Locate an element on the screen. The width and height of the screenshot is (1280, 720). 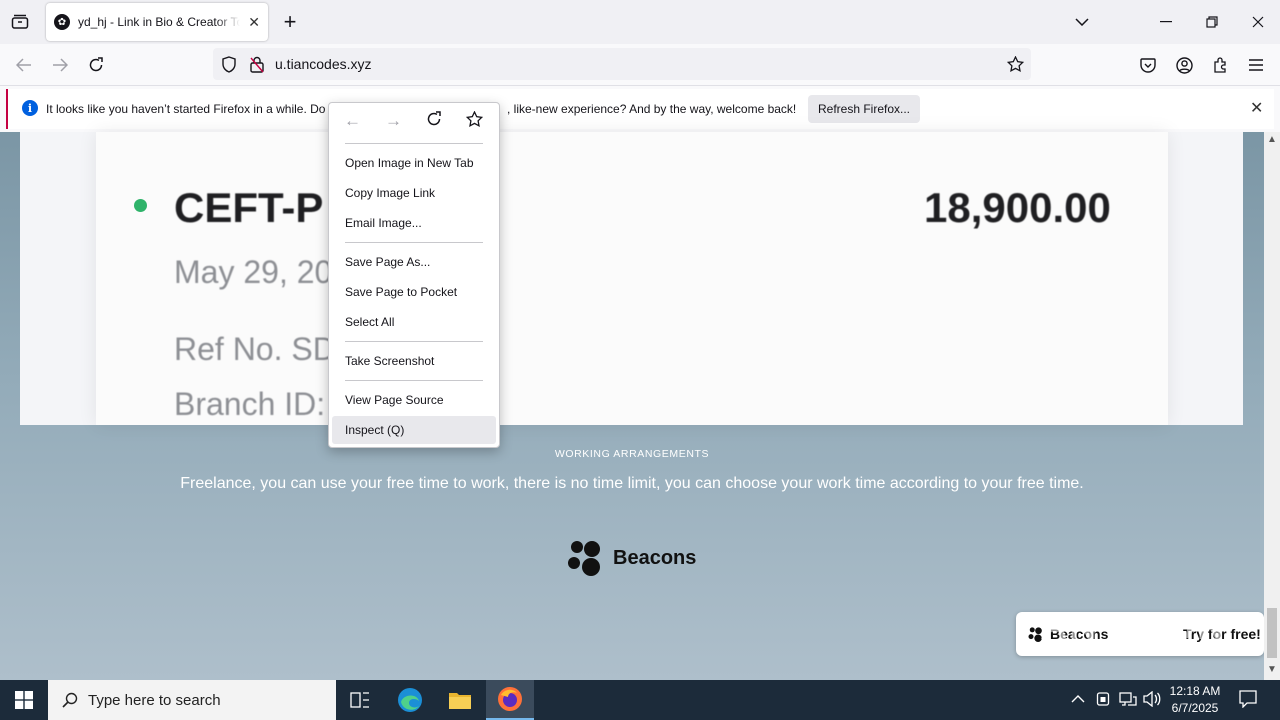
windows-logo-icon is located at coordinates (24, 700).